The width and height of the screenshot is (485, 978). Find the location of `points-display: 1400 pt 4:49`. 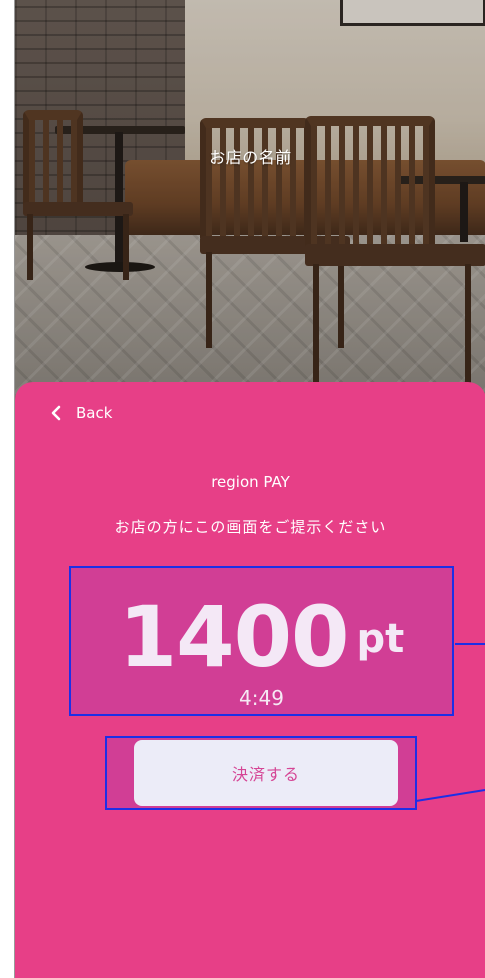

points-display: 1400 pt 4:49 is located at coordinates (261, 641).